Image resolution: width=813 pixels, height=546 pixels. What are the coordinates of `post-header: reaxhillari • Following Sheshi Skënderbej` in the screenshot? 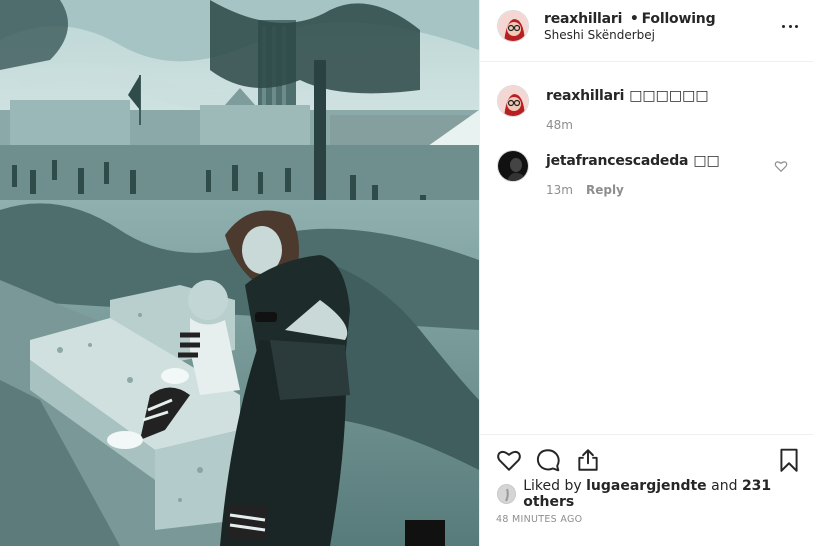 It's located at (646, 31).